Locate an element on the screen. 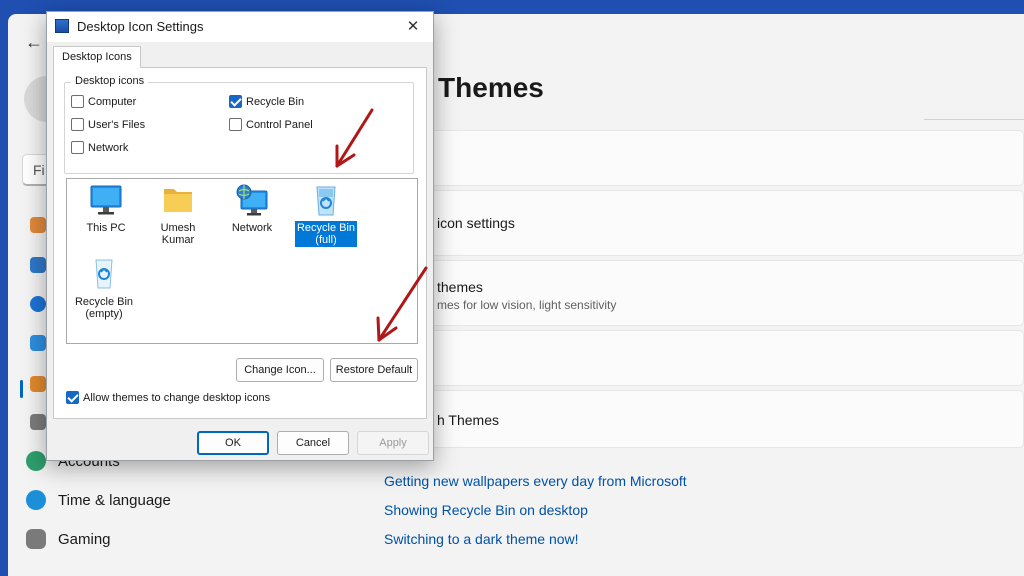 Image resolution: width=1024 pixels, height=576 pixels. icon-tile-recycle-bin-empty: Recycle Bin (empty) is located at coordinates (104, 289).